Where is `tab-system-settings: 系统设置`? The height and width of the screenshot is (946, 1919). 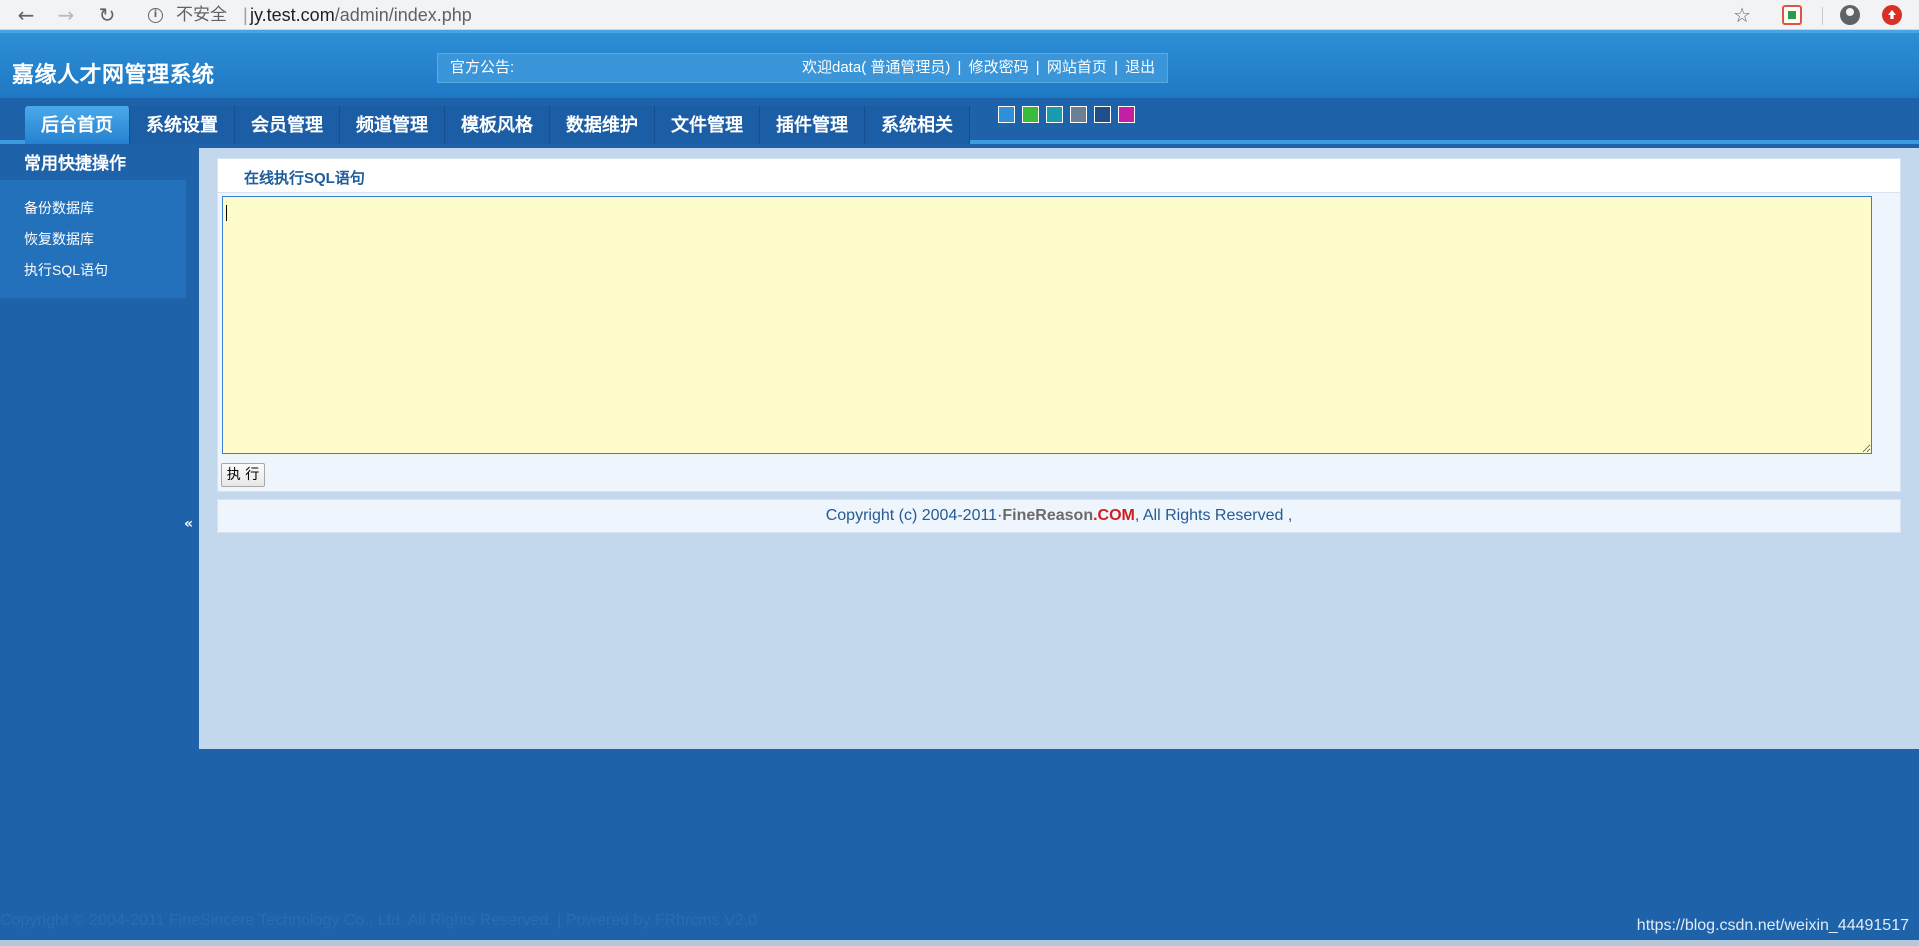 tab-system-settings: 系统设置 is located at coordinates (182, 125).